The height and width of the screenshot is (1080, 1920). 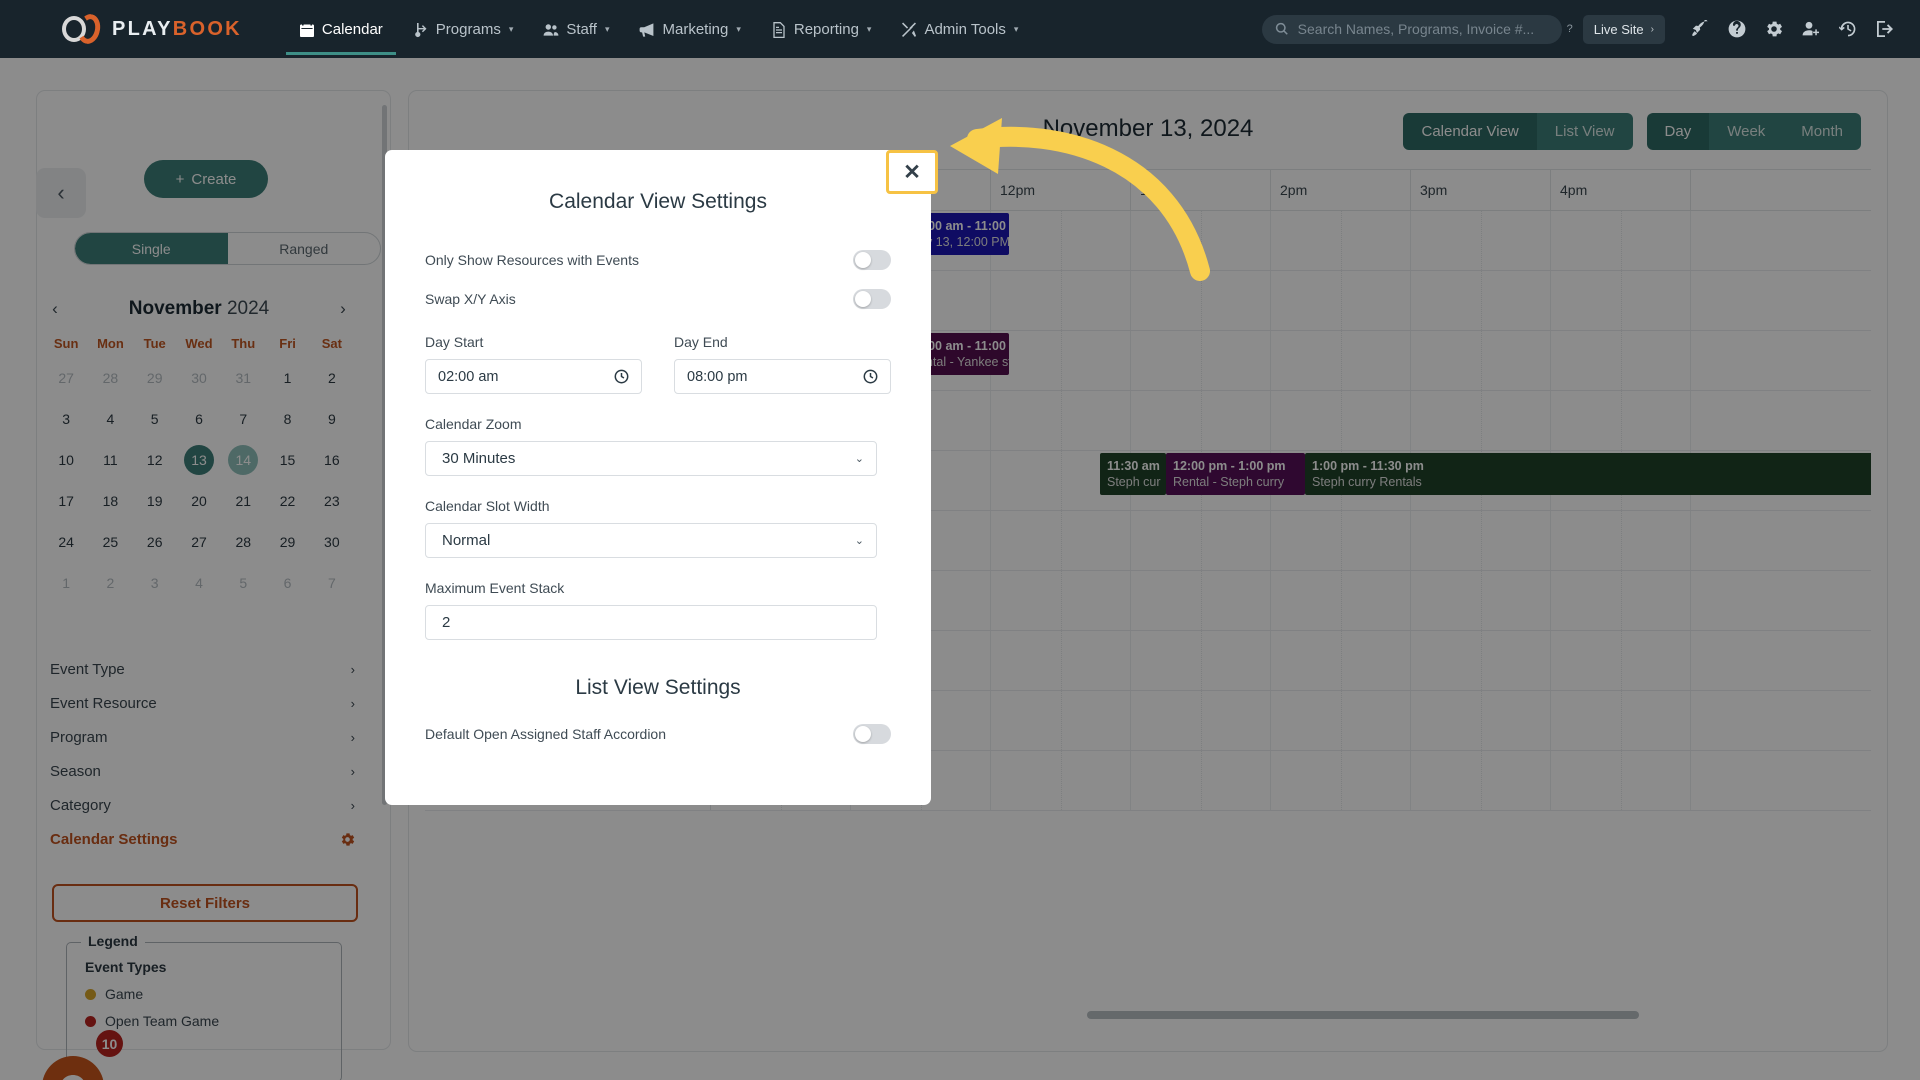 I want to click on day-start-label: Day Start, so click(x=454, y=342).